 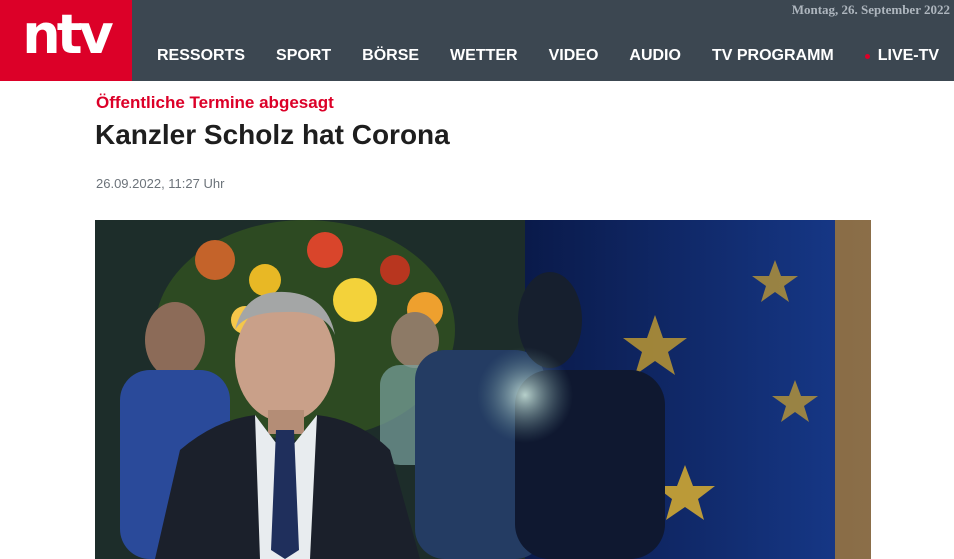 What do you see at coordinates (215, 103) in the screenshot?
I see `article-kicker: Öffentliche Termine abgesagt` at bounding box center [215, 103].